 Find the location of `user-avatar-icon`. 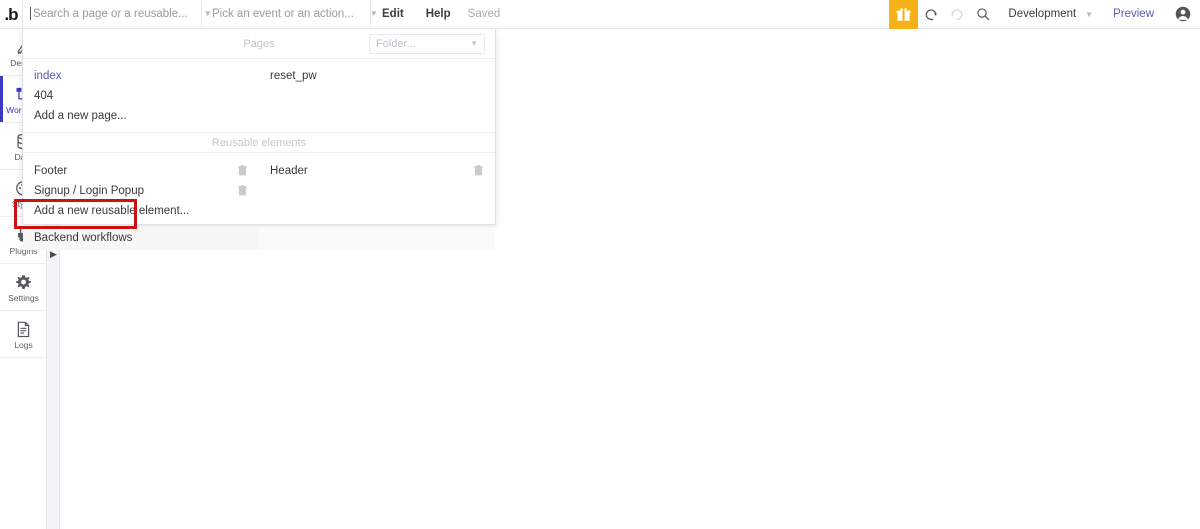

user-avatar-icon is located at coordinates (1183, 14).